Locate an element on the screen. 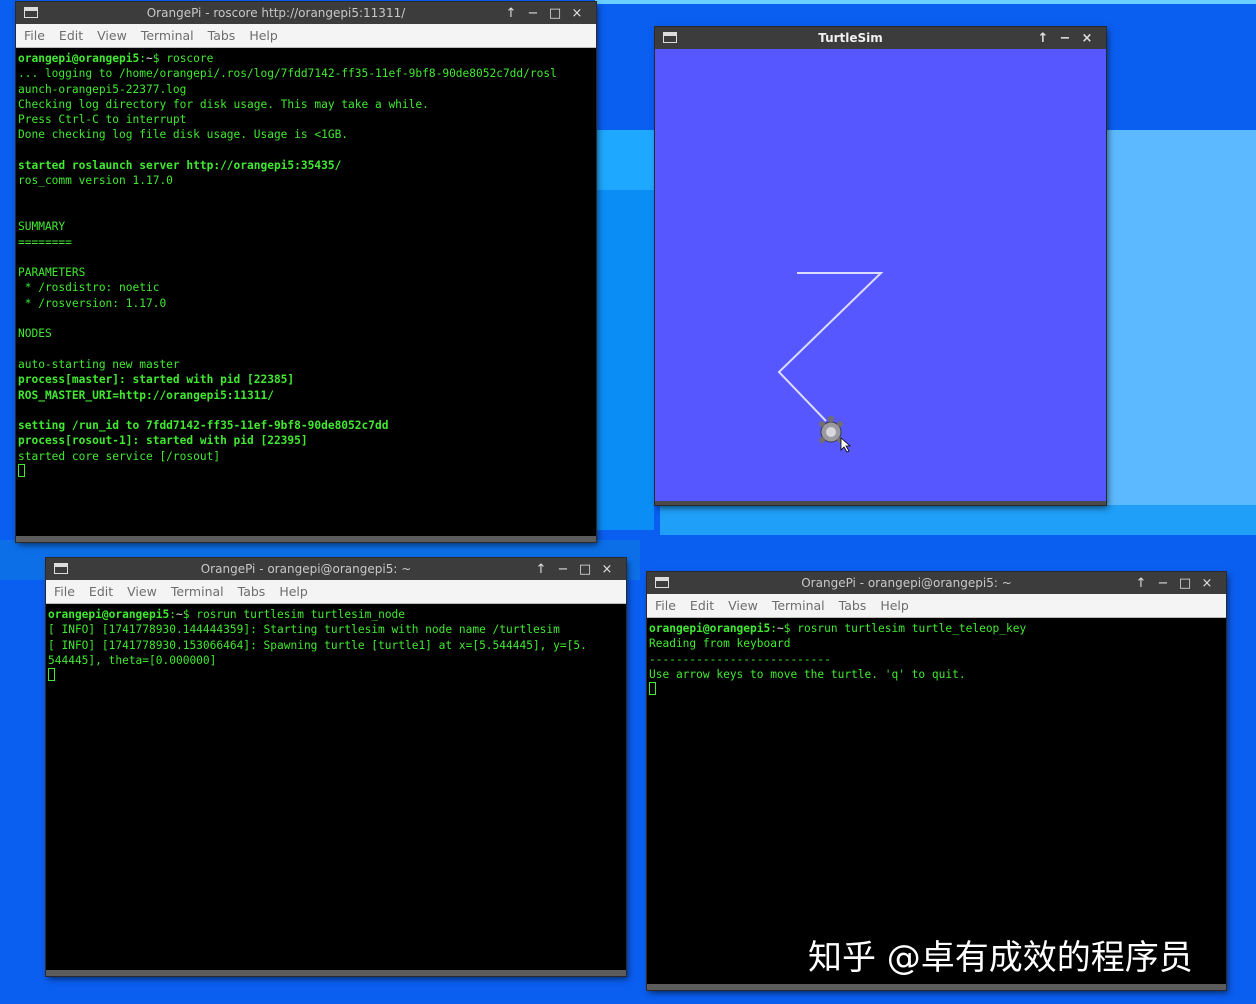 The height and width of the screenshot is (1004, 1256). terminal-line: PARAMETERS is located at coordinates (307, 272).